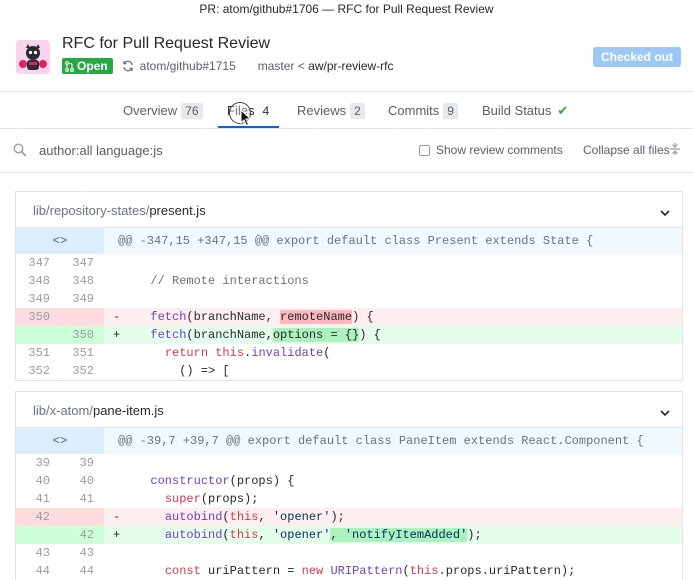 Image resolution: width=693 pixels, height=580 pixels. Describe the element at coordinates (101, 150) in the screenshot. I see `search-input: author:all language:js` at that location.